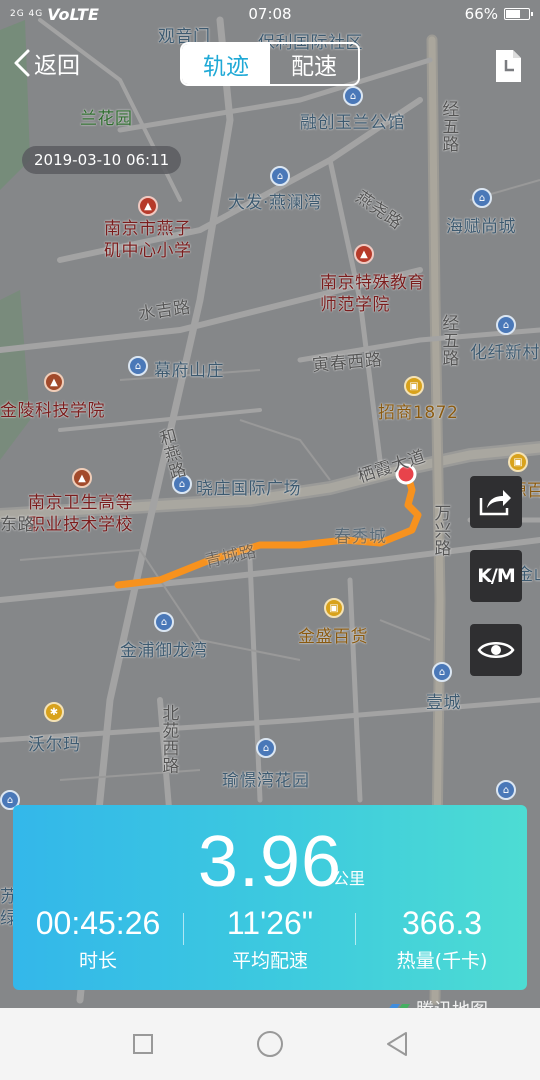 Image resolution: width=540 pixels, height=1080 pixels. What do you see at coordinates (508, 66) in the screenshot?
I see `document-report-icon` at bounding box center [508, 66].